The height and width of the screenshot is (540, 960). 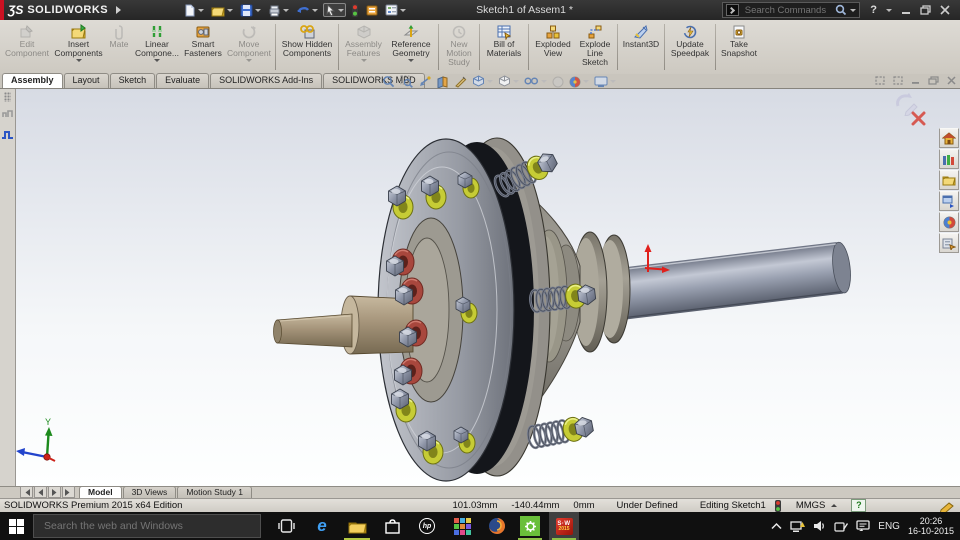 What do you see at coordinates (931, 526) in the screenshot?
I see `clock: 20:26 16-10-2015` at bounding box center [931, 526].